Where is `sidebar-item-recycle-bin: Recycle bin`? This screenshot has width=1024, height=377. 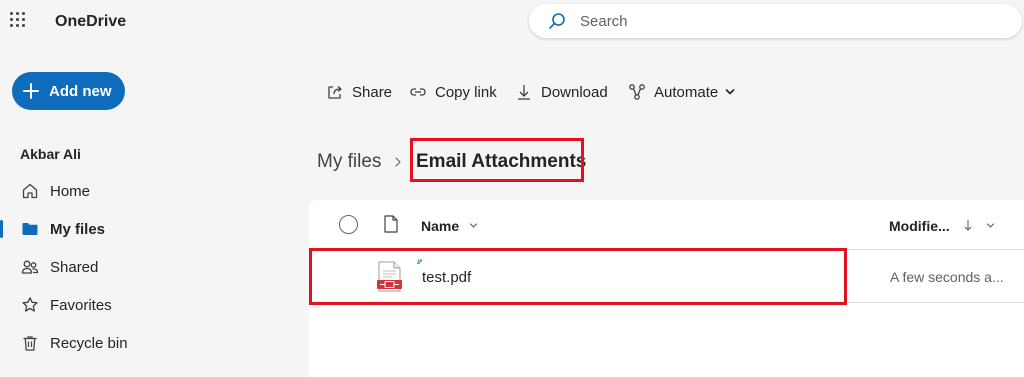 sidebar-item-recycle-bin: Recycle bin is located at coordinates (150, 343).